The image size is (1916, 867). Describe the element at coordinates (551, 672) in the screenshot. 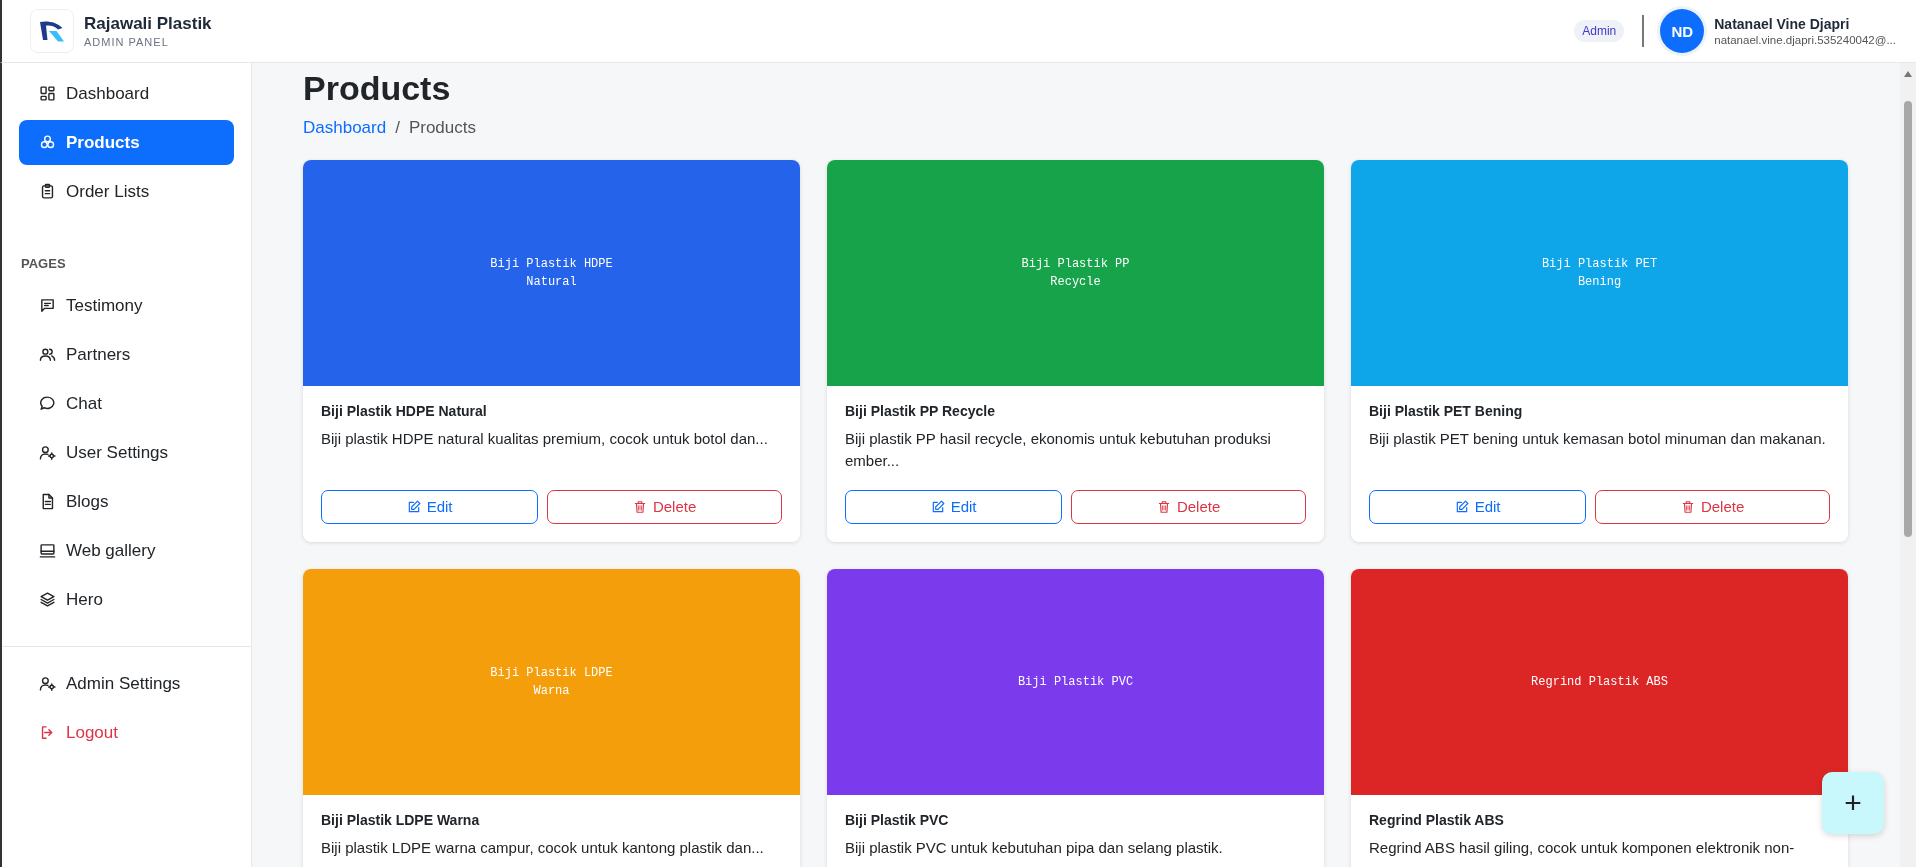

I see `image-caption: Biji Plastik LDPE` at that location.